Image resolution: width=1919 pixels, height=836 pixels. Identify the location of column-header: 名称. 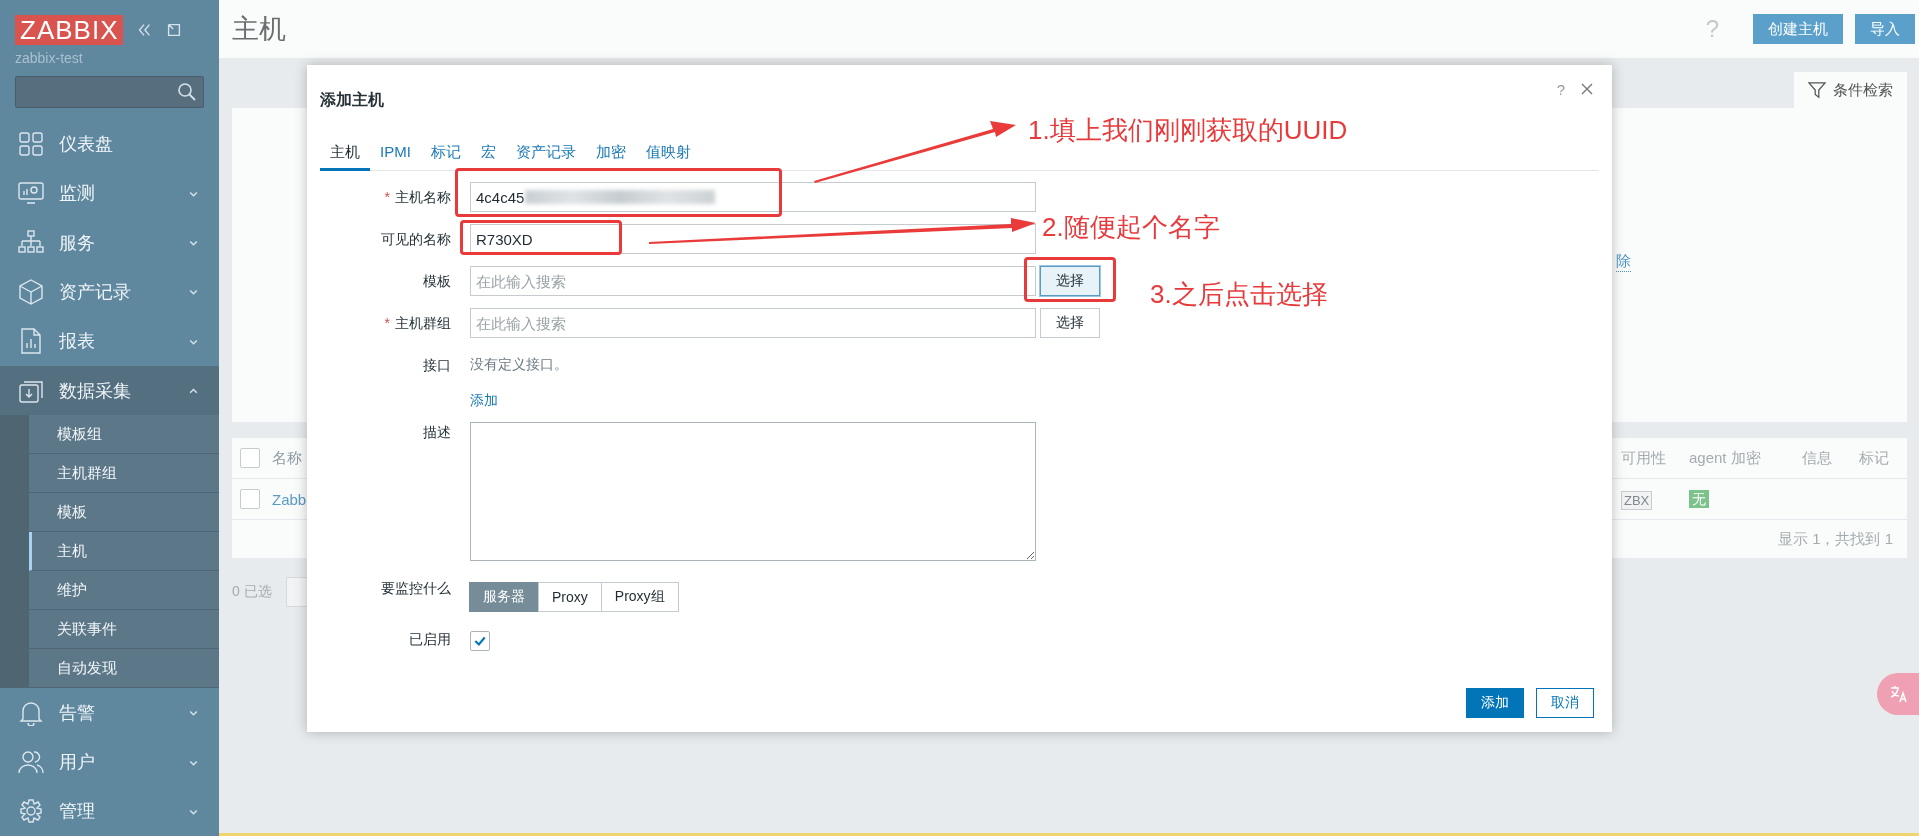
(287, 458).